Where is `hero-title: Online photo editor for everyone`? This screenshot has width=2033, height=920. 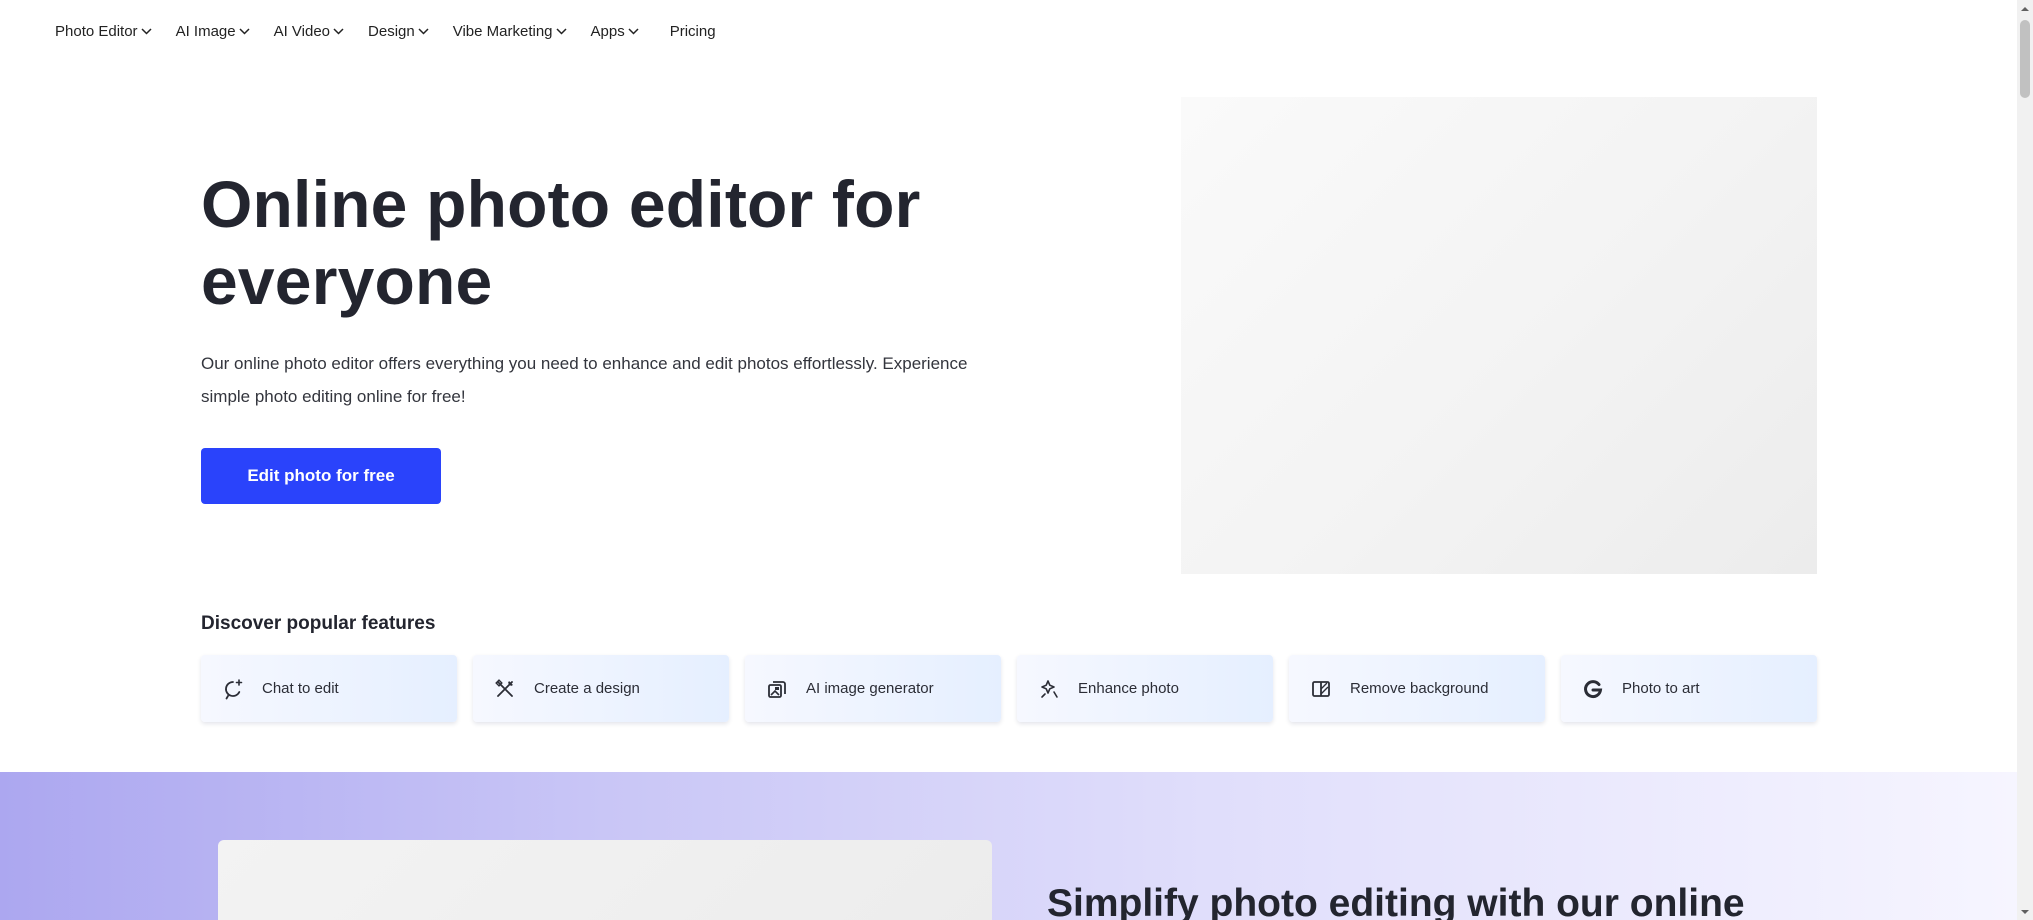 hero-title: Online photo editor for everyone is located at coordinates (561, 242).